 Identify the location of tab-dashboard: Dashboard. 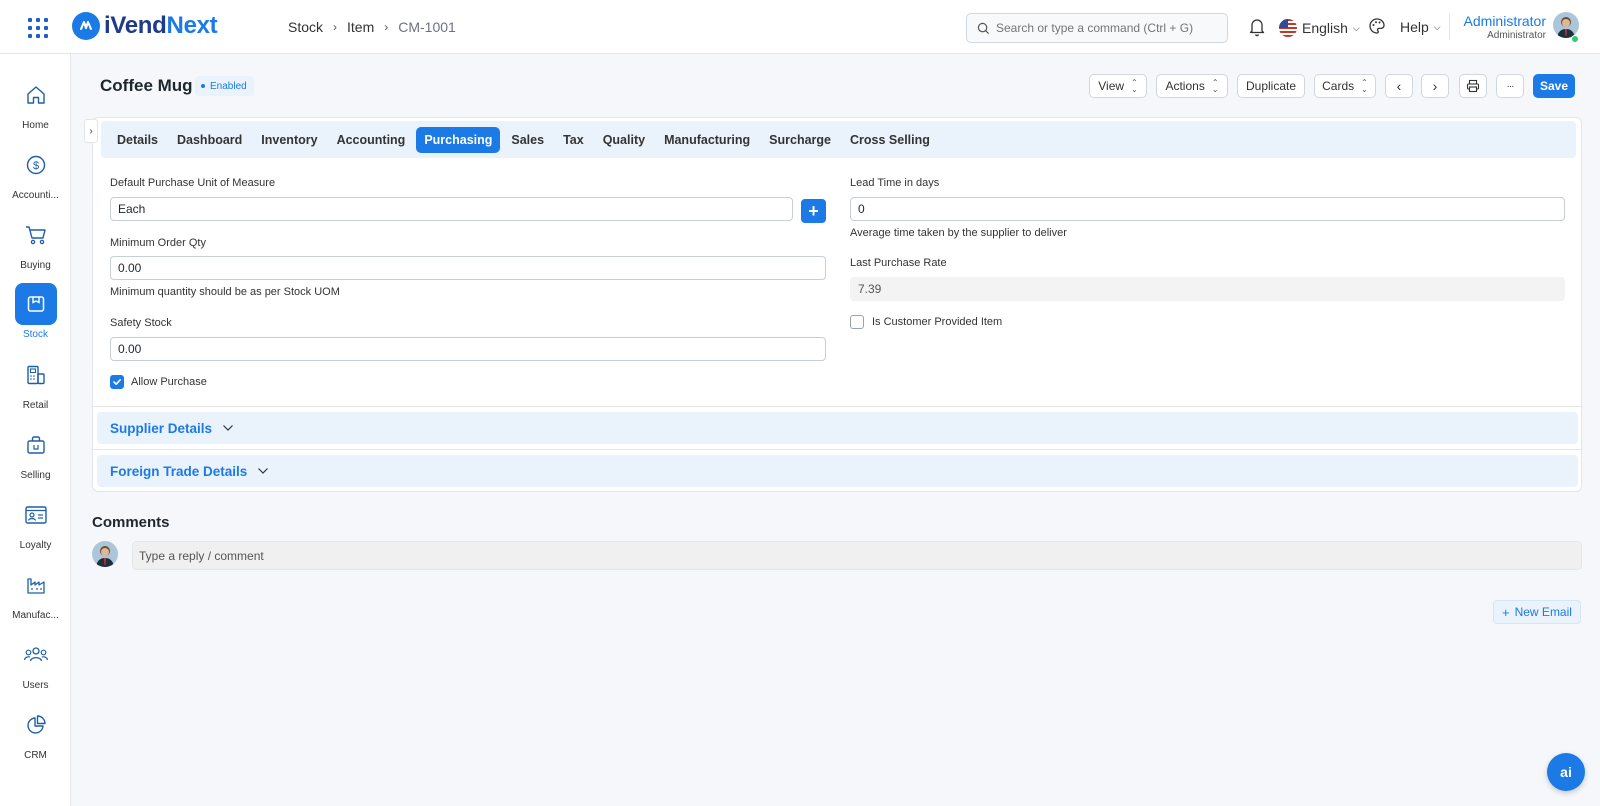
(209, 140).